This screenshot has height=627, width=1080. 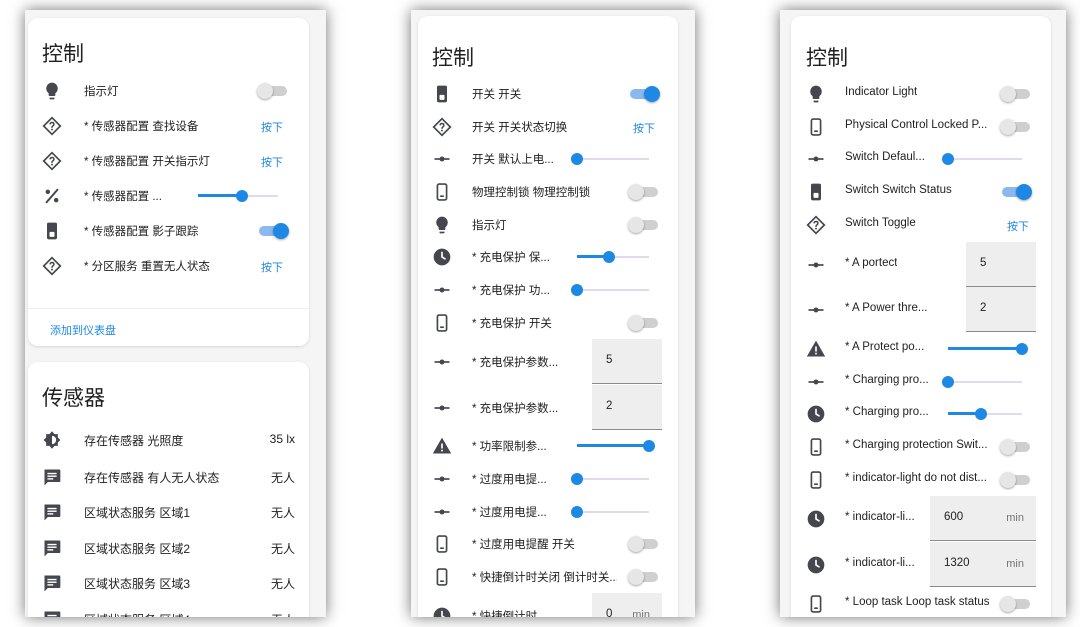 What do you see at coordinates (168, 612) in the screenshot?
I see `sensor-row: 区域状态服务 区域4 无人` at bounding box center [168, 612].